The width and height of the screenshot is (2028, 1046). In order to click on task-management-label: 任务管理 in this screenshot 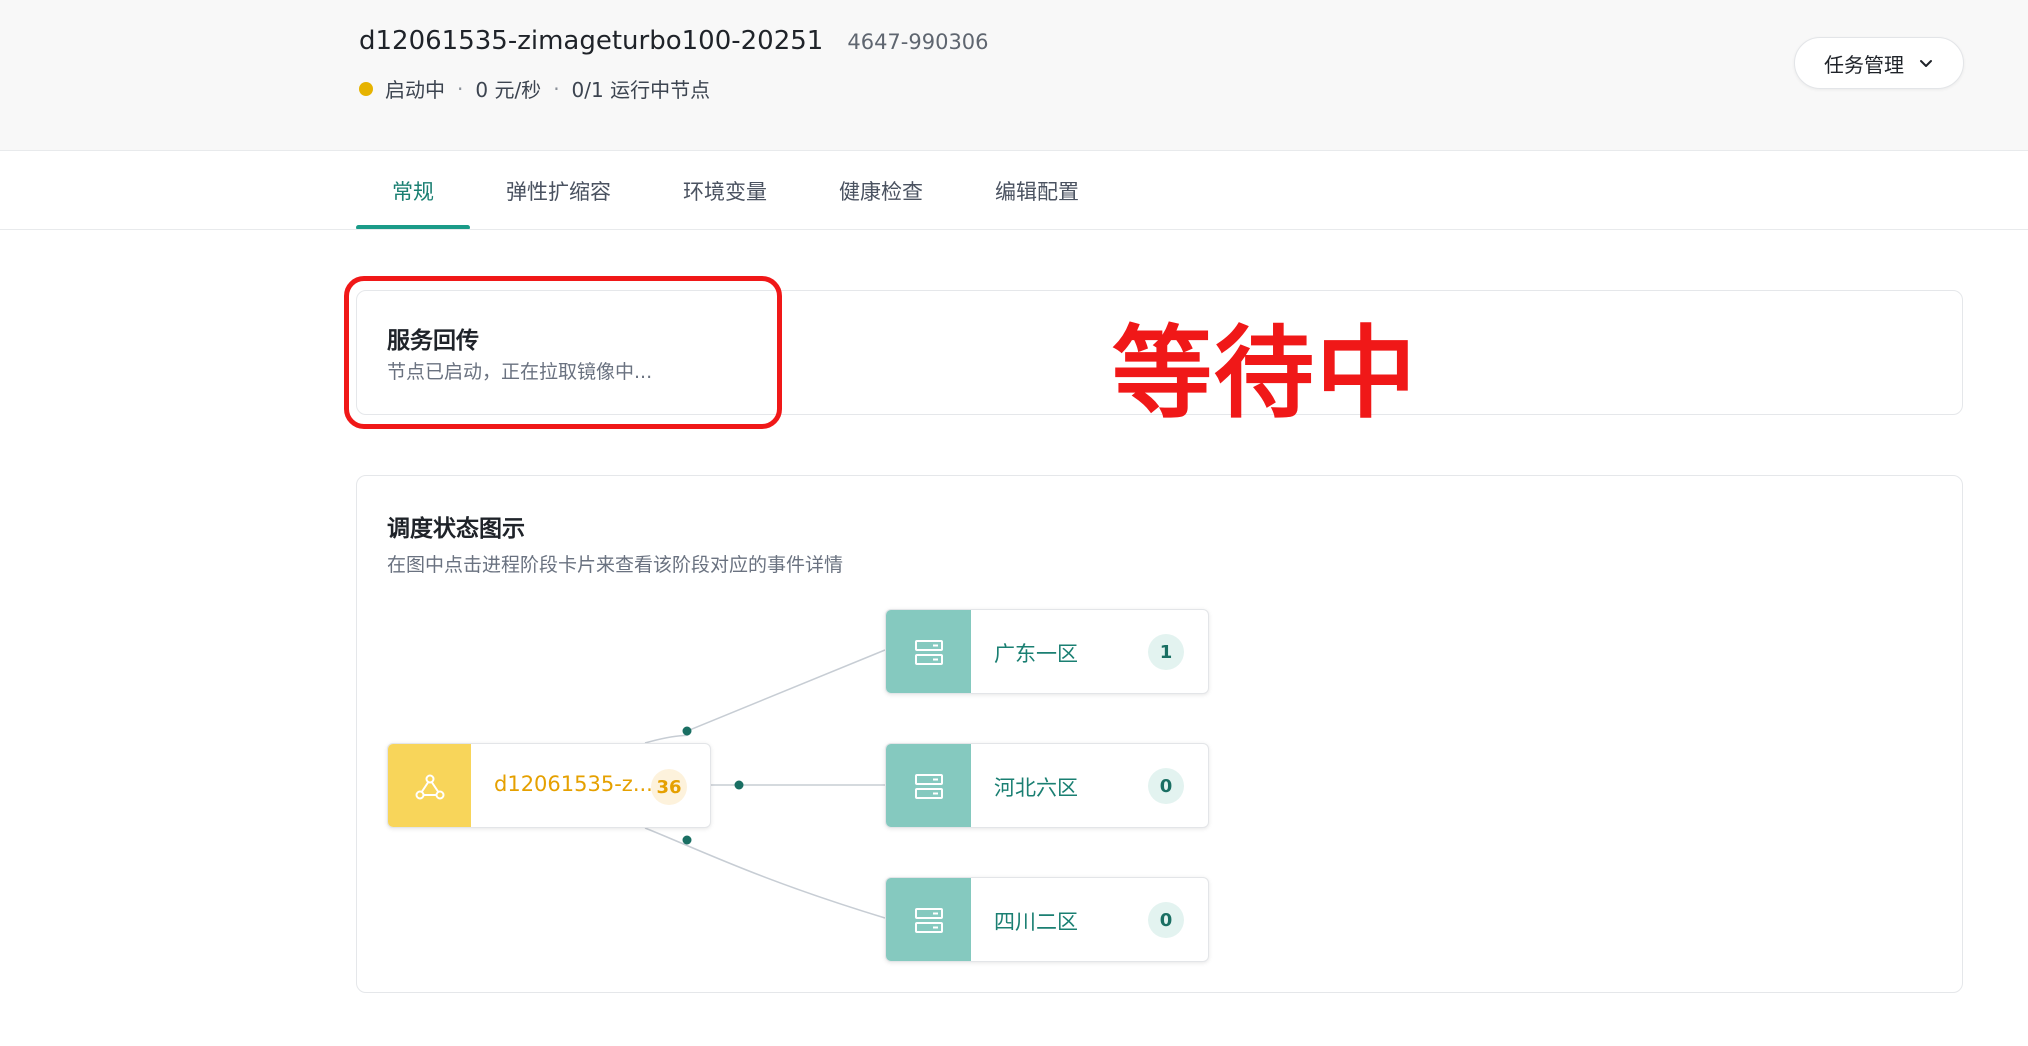, I will do `click(1864, 64)`.